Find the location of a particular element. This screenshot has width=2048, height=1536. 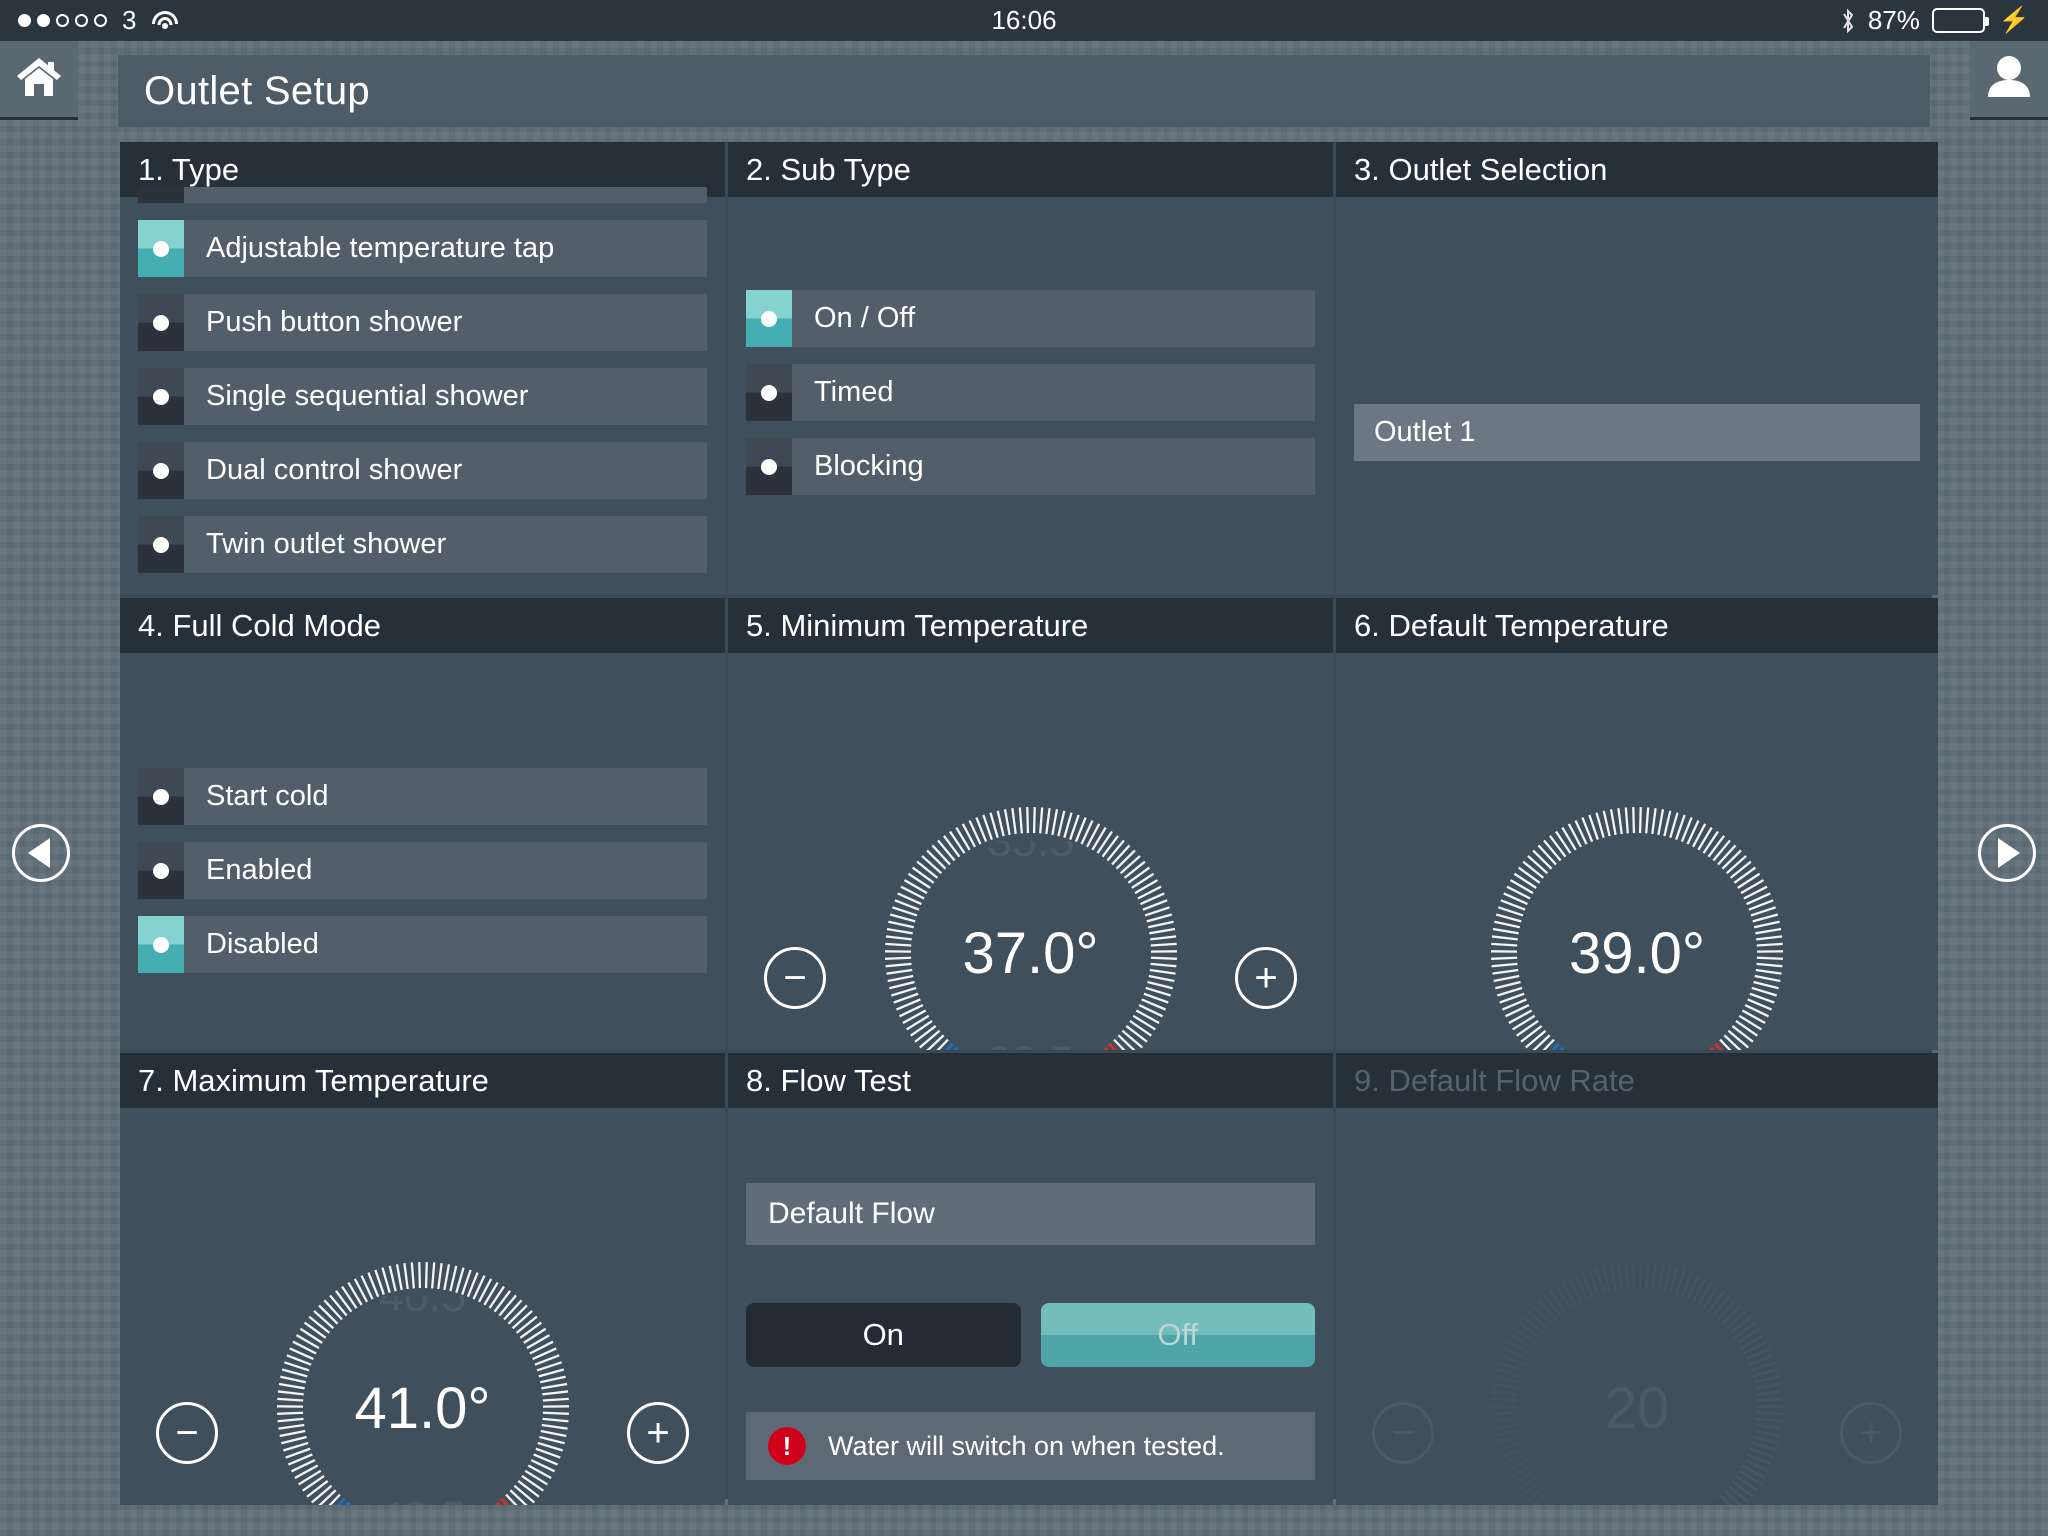

status-bar: 3 16:06 87% ⚡ is located at coordinates (1024, 20).